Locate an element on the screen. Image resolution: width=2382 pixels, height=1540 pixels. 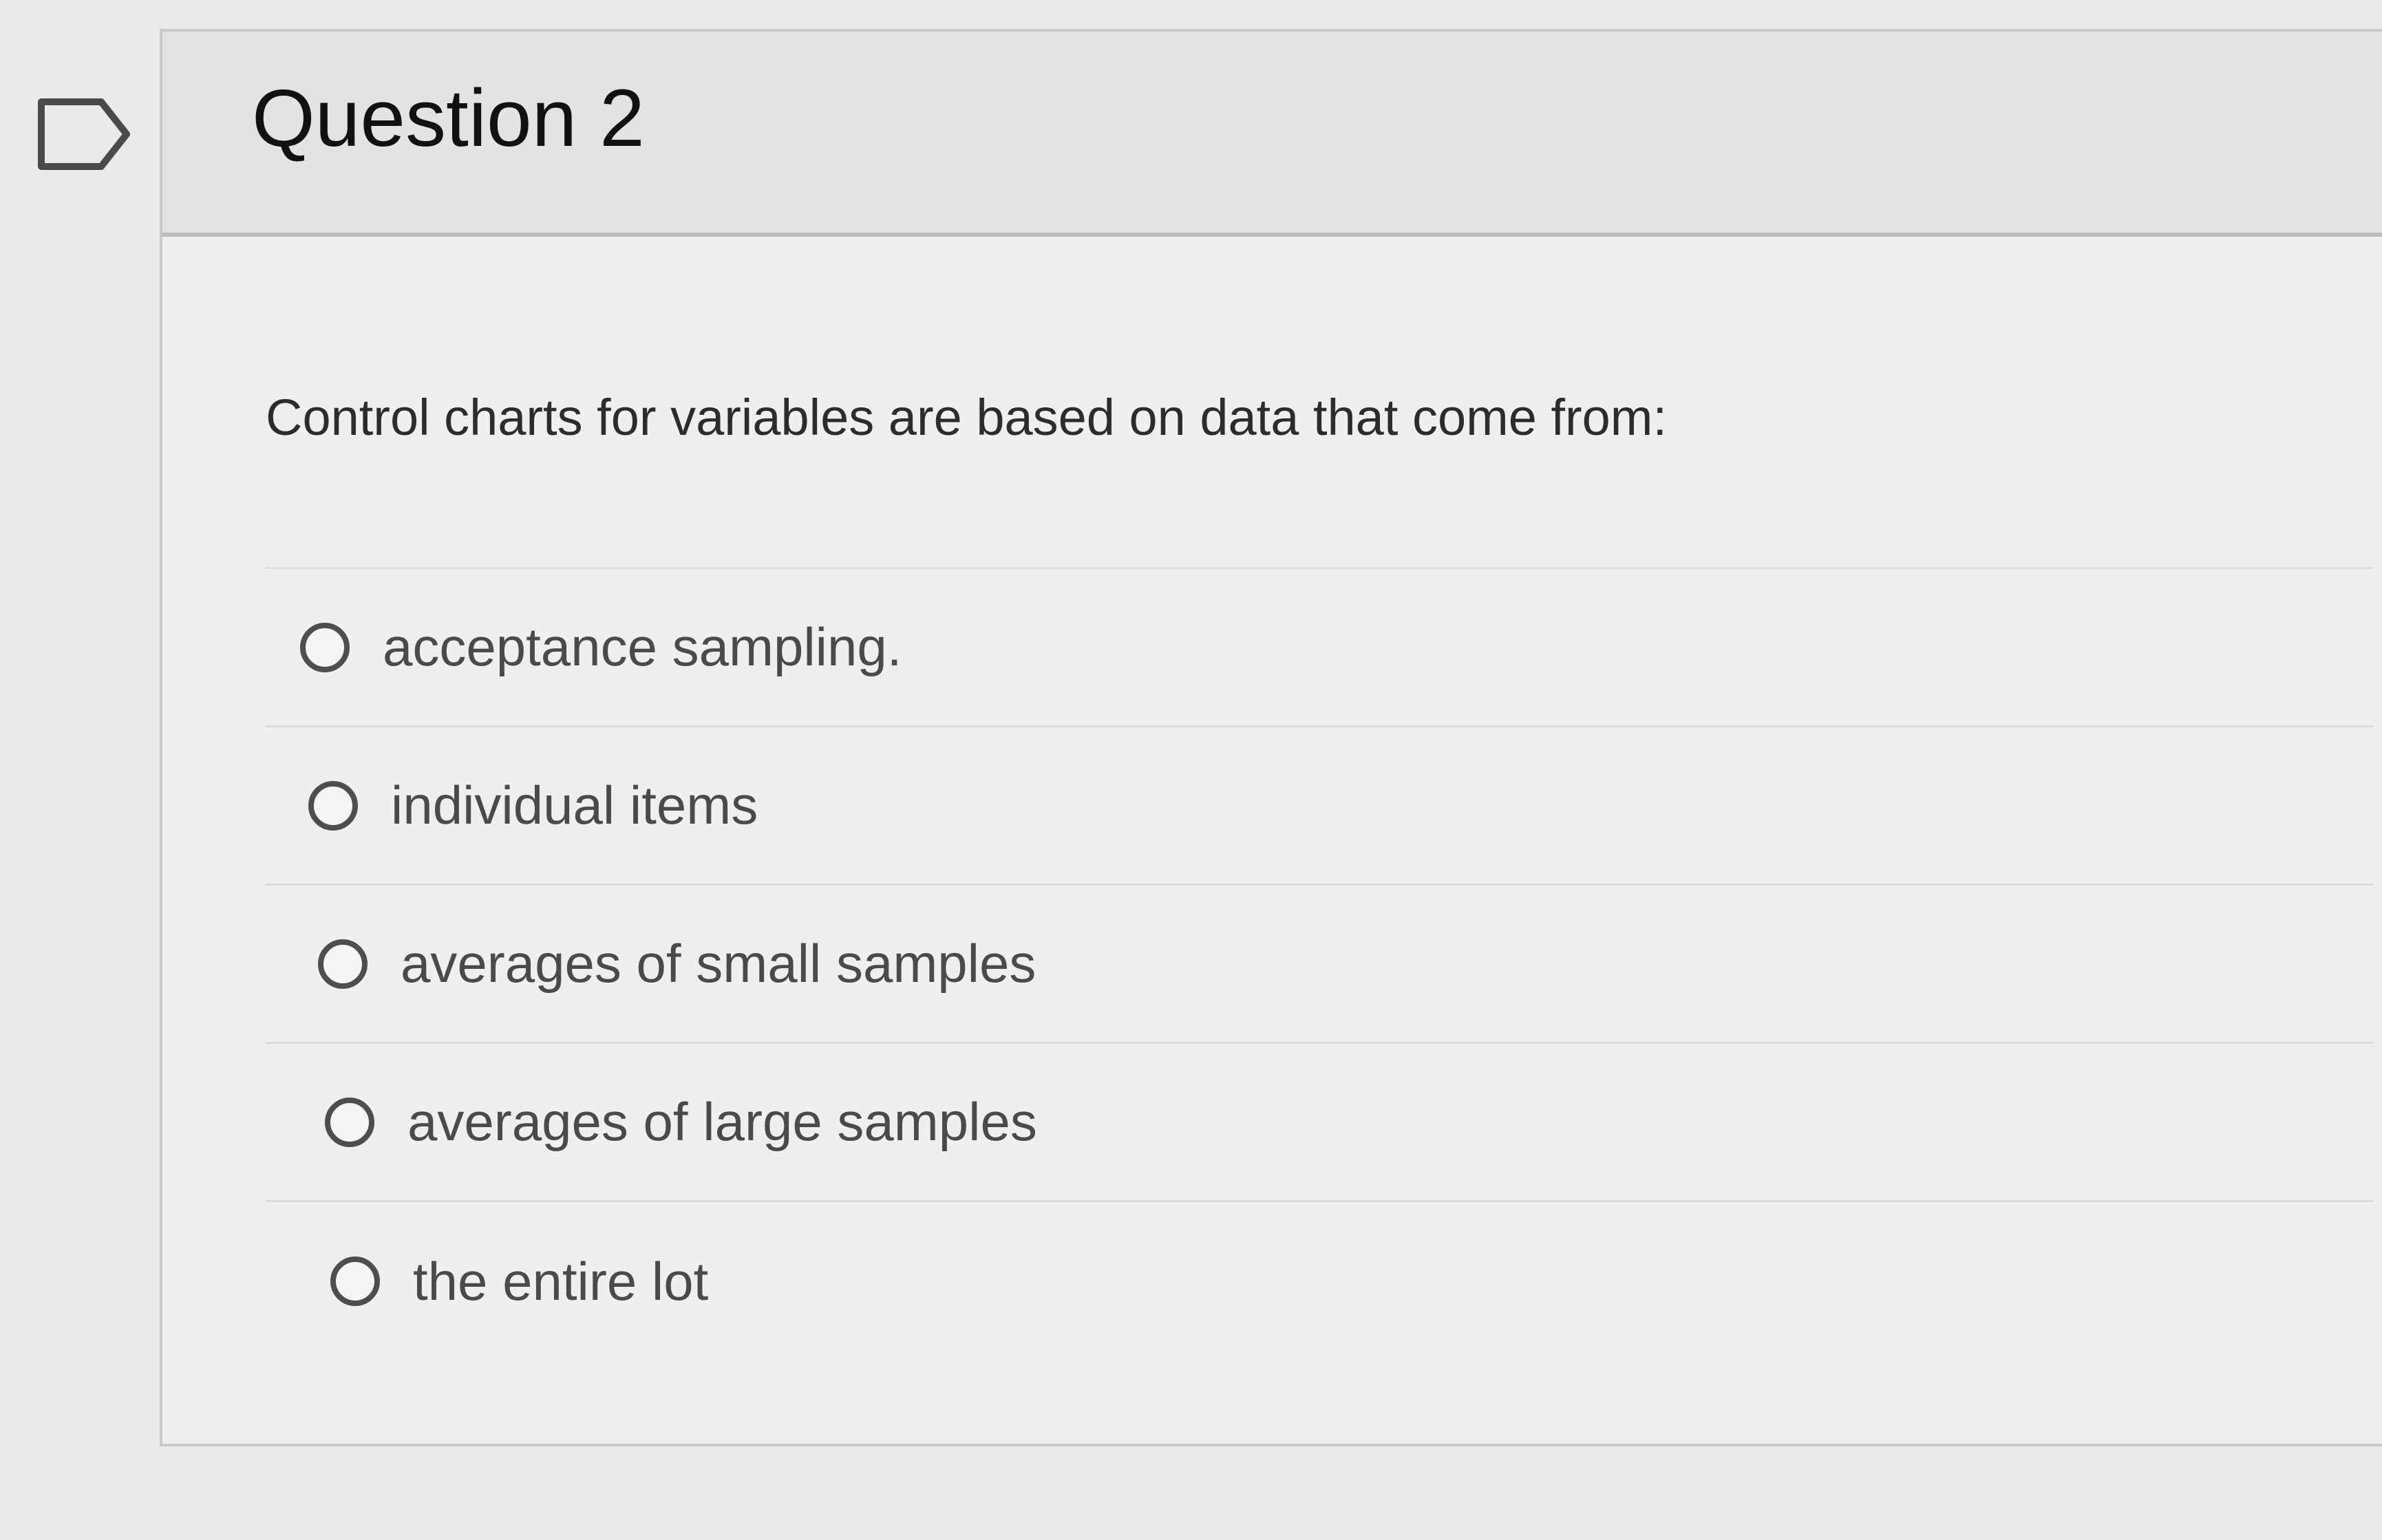
answer-option: the entire lot is located at coordinates (1320, 1281).